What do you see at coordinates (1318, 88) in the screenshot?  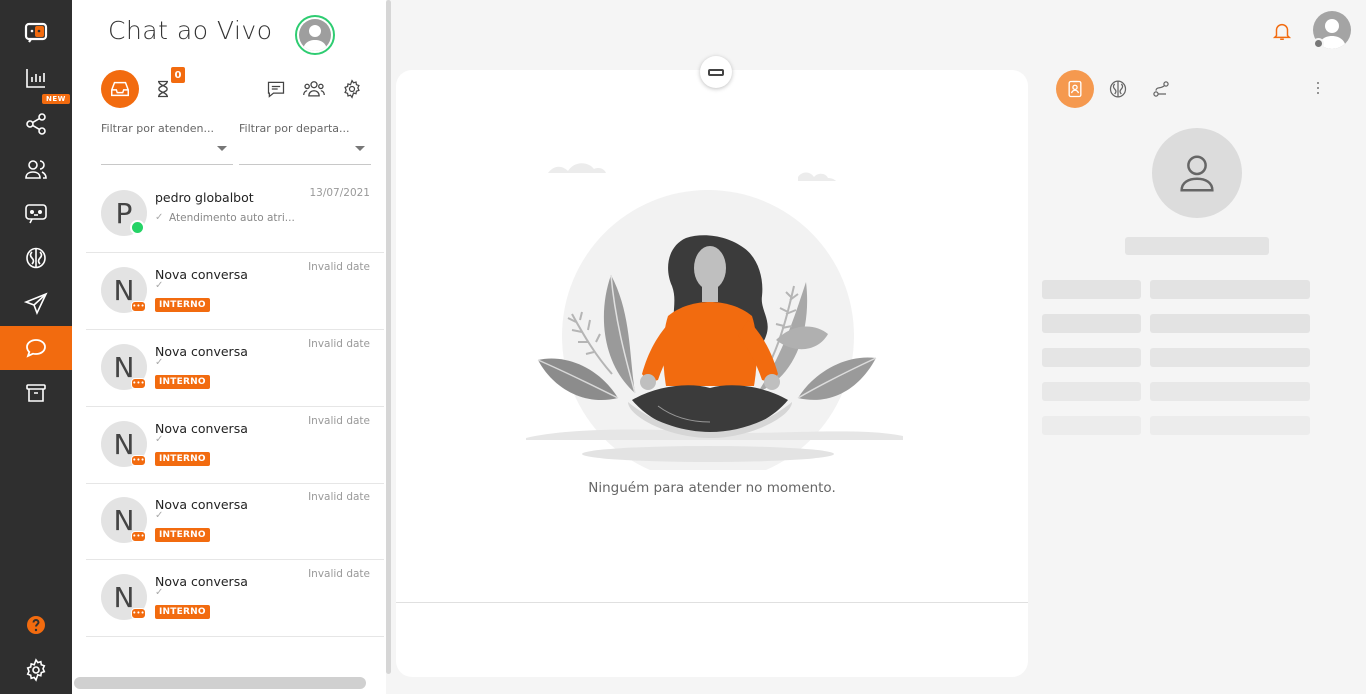 I see `more-options-icon` at bounding box center [1318, 88].